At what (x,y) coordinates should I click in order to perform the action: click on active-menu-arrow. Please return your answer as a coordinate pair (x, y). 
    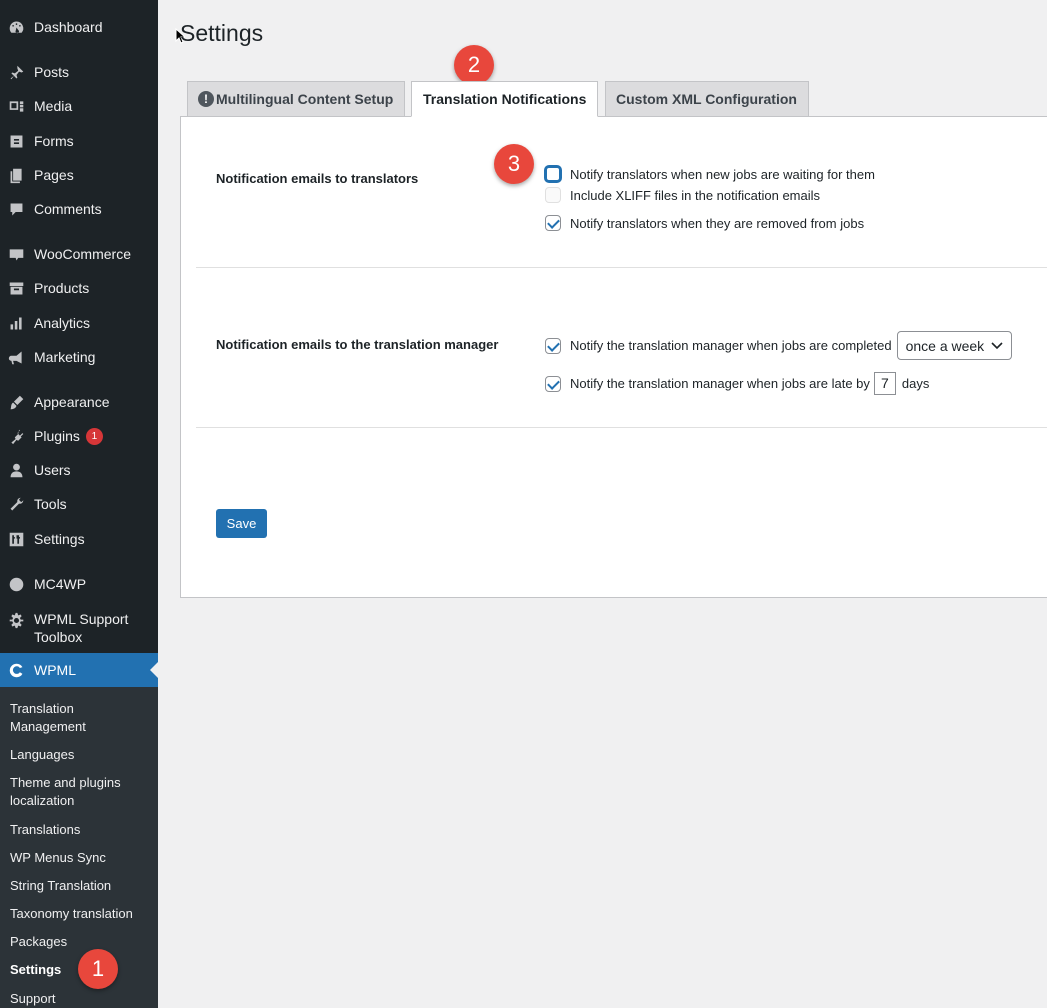
    Looking at the image, I should click on (154, 670).